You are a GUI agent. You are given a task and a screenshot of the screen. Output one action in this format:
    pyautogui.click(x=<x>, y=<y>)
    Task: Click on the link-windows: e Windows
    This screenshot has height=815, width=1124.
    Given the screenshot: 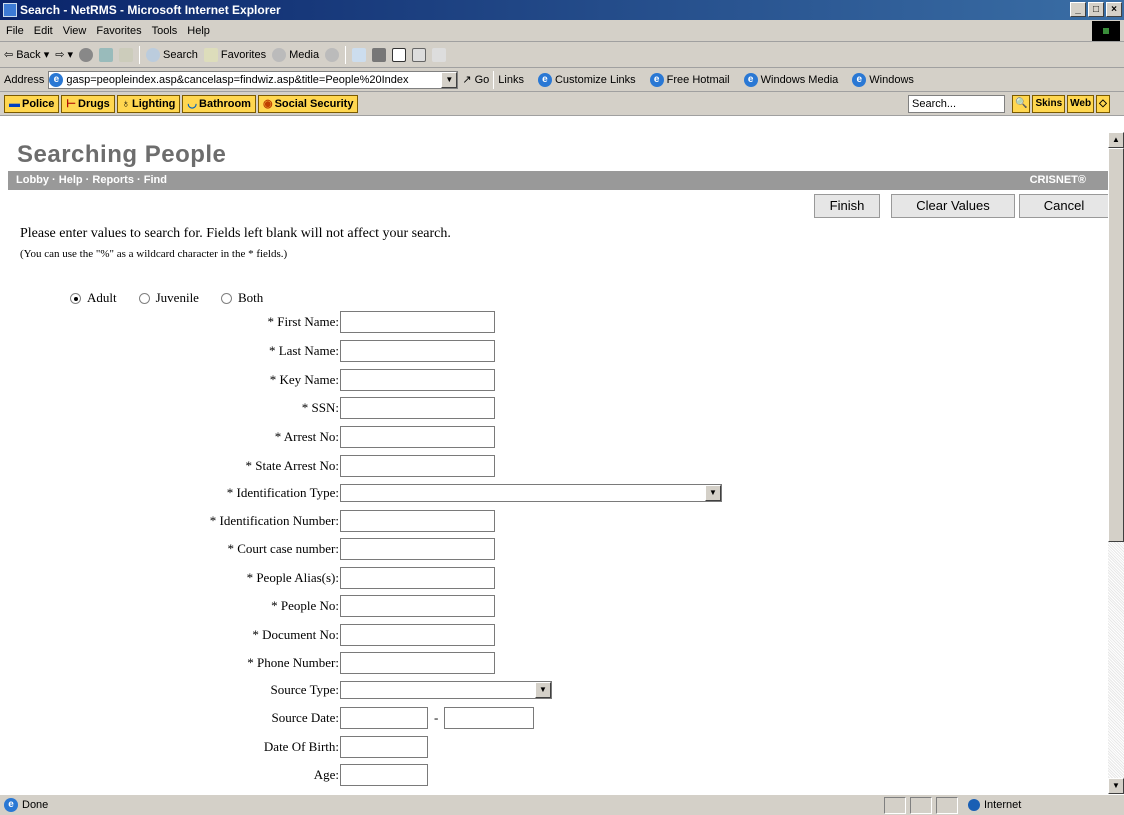 What is the action you would take?
    pyautogui.click(x=883, y=79)
    